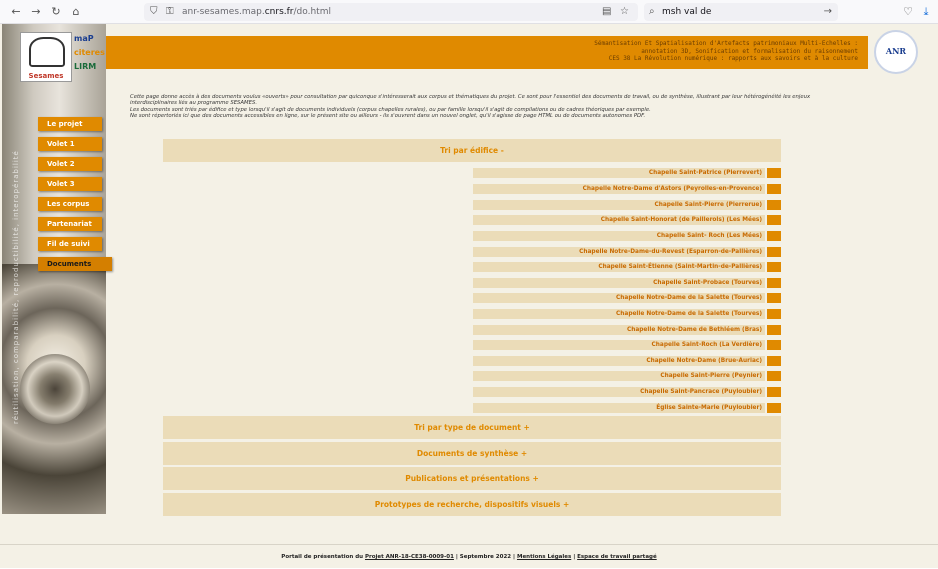 The width and height of the screenshot is (938, 569). What do you see at coordinates (627, 376) in the screenshot?
I see `list-item: Chapelle Saint-Pierre (Peynier)` at bounding box center [627, 376].